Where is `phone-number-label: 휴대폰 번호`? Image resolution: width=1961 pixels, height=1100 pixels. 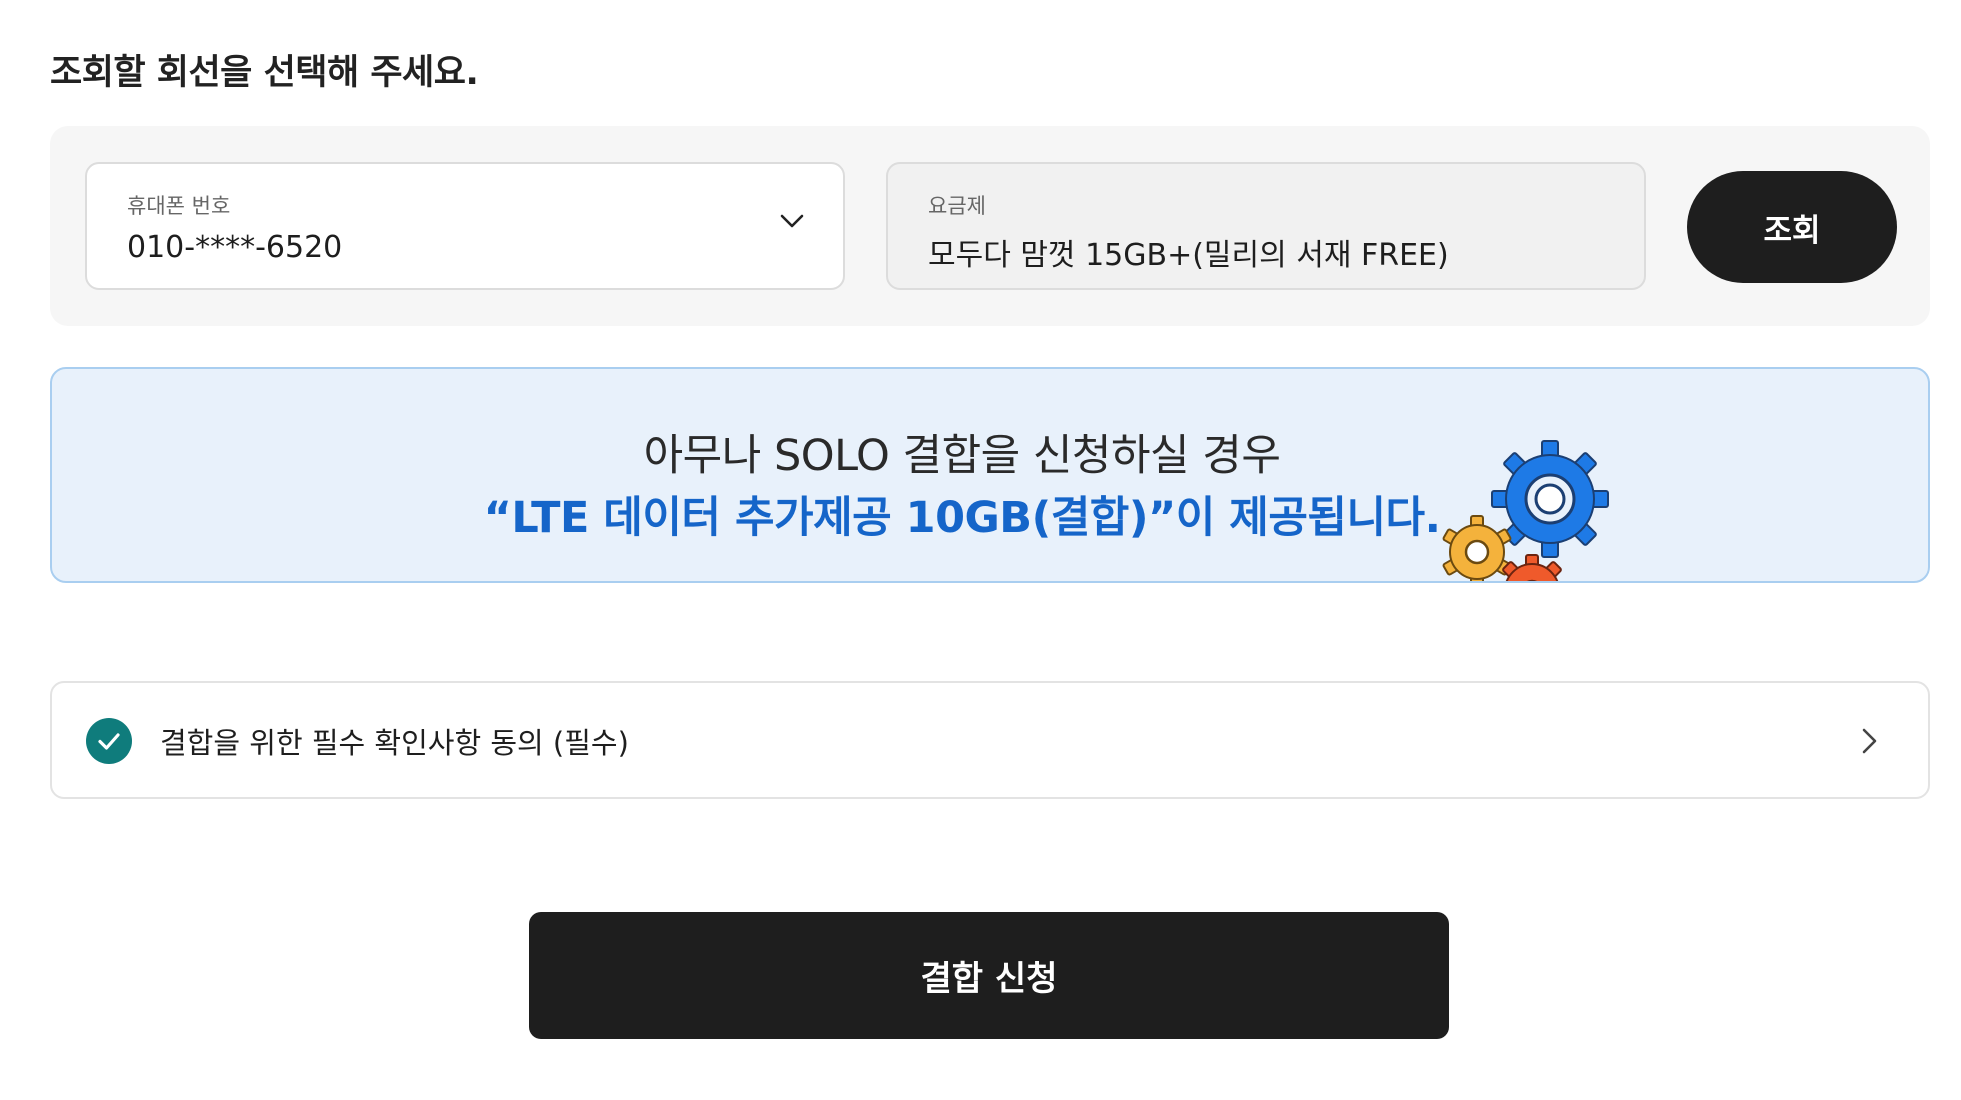 phone-number-label: 휴대폰 번호 is located at coordinates (179, 206).